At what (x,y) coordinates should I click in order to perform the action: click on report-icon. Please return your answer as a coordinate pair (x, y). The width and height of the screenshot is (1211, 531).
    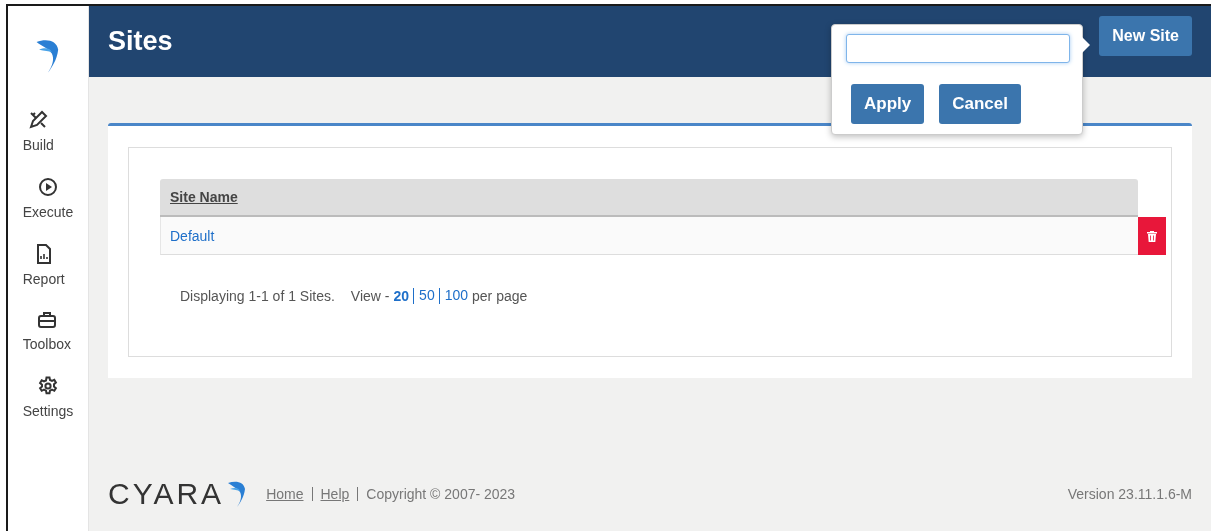
    Looking at the image, I should click on (43, 254).